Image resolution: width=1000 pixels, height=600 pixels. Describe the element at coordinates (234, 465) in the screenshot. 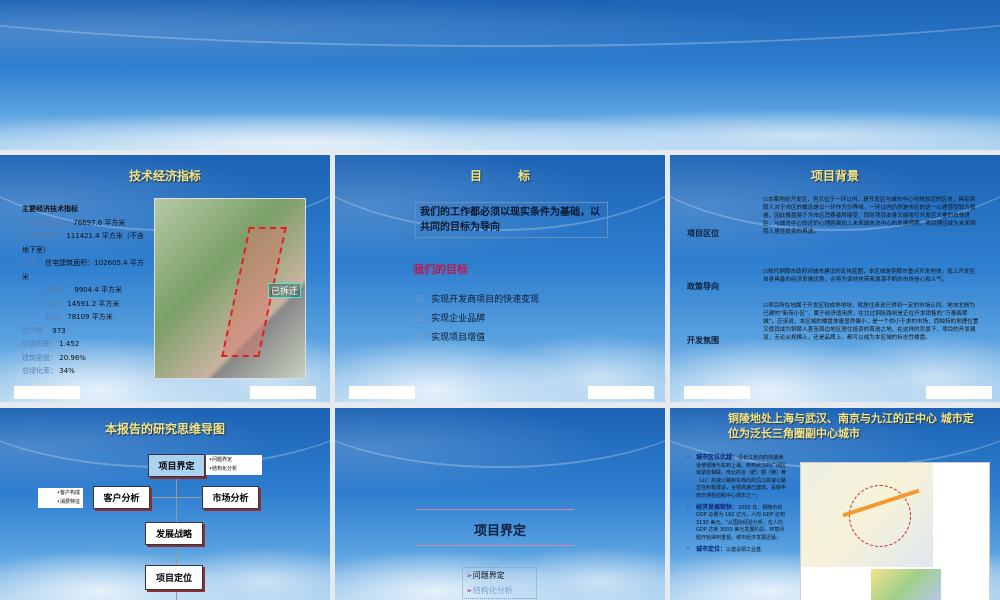

I see `note-right: •问题界定 •结构化分析` at that location.